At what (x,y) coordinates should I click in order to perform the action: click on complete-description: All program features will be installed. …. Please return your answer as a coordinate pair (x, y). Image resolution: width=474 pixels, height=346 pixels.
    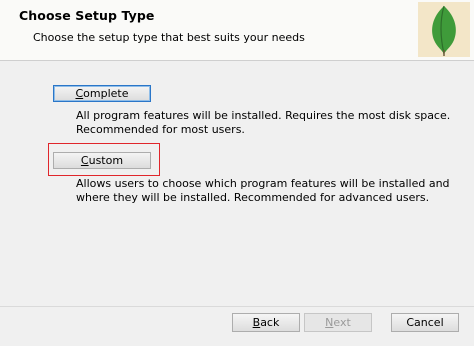
    Looking at the image, I should click on (263, 122).